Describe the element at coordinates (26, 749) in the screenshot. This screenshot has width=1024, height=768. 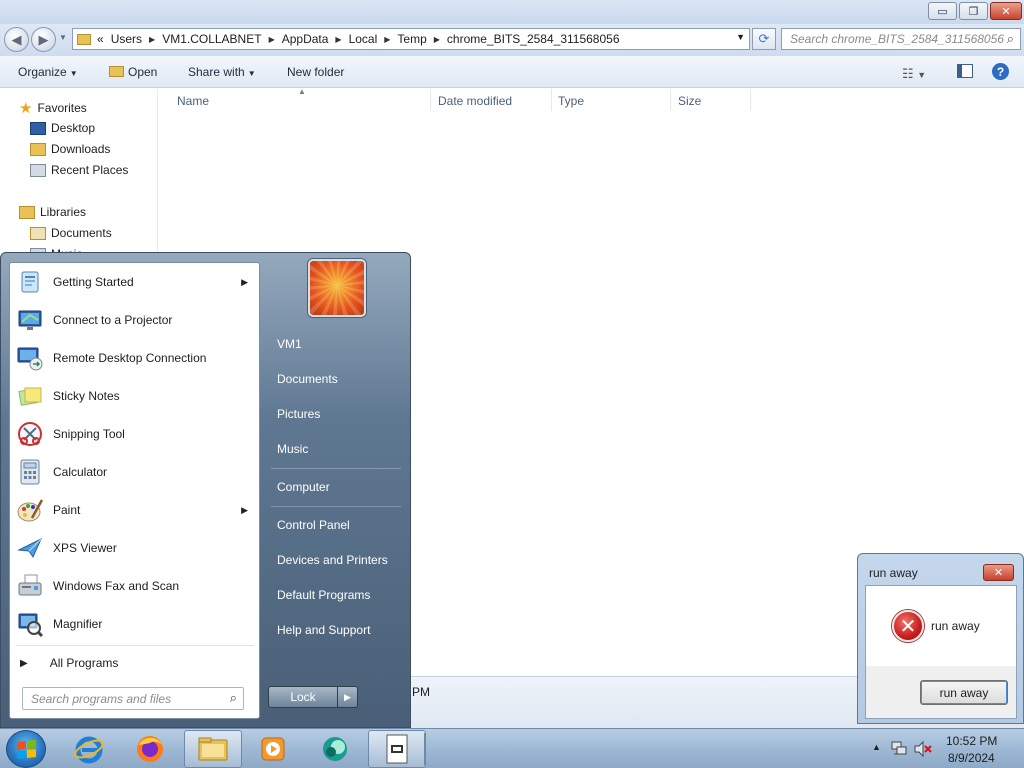
I see `start-button` at that location.